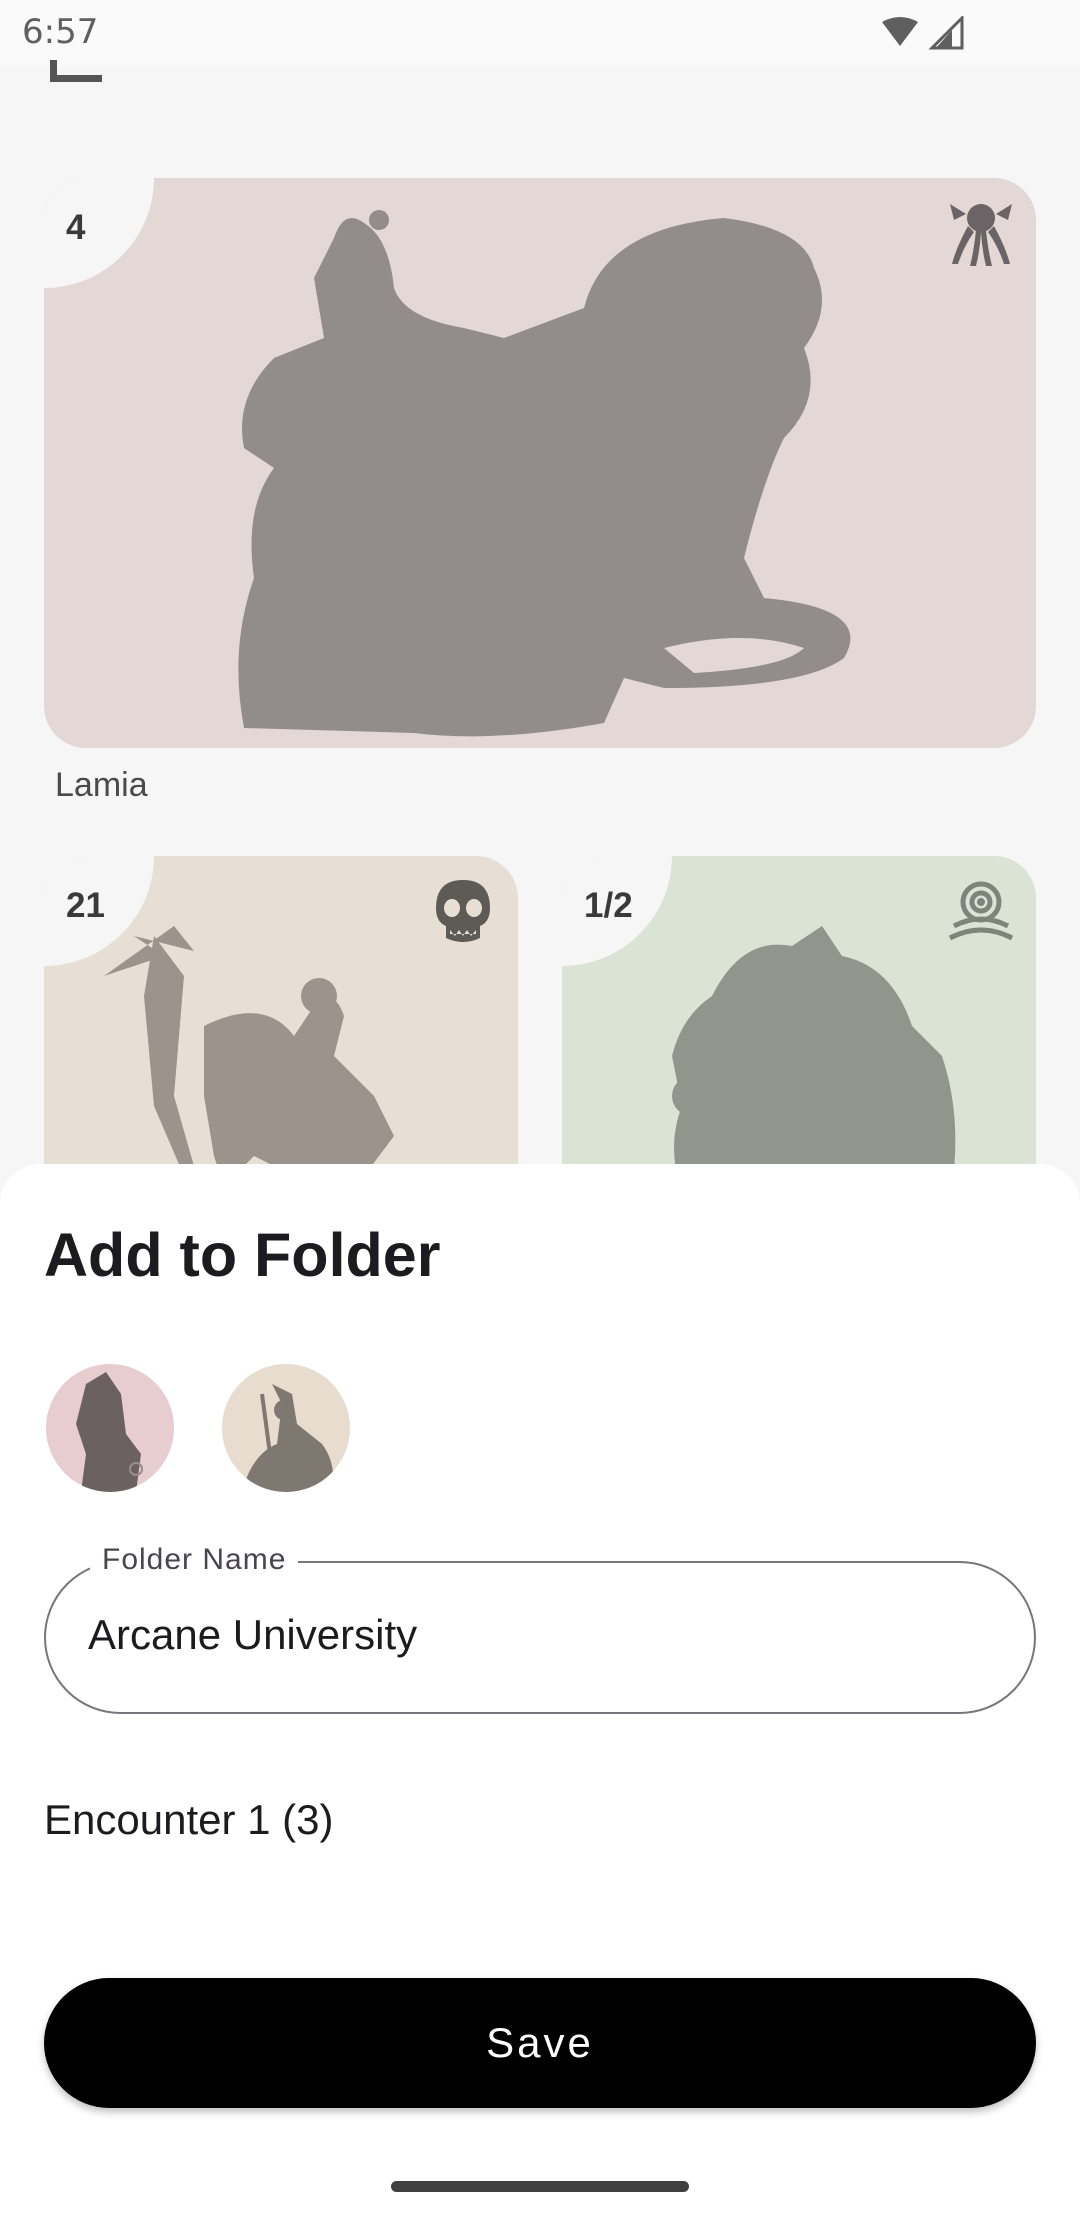 The height and width of the screenshot is (2220, 1080). I want to click on toolbar-icon-fragment, so click(76, 71).